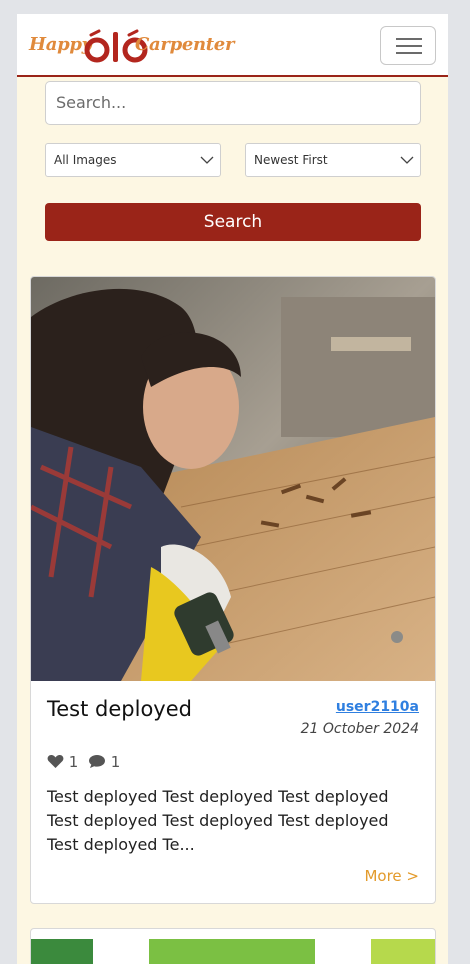 This screenshot has width=470, height=964. I want to click on likes-stat: 1, so click(62, 762).